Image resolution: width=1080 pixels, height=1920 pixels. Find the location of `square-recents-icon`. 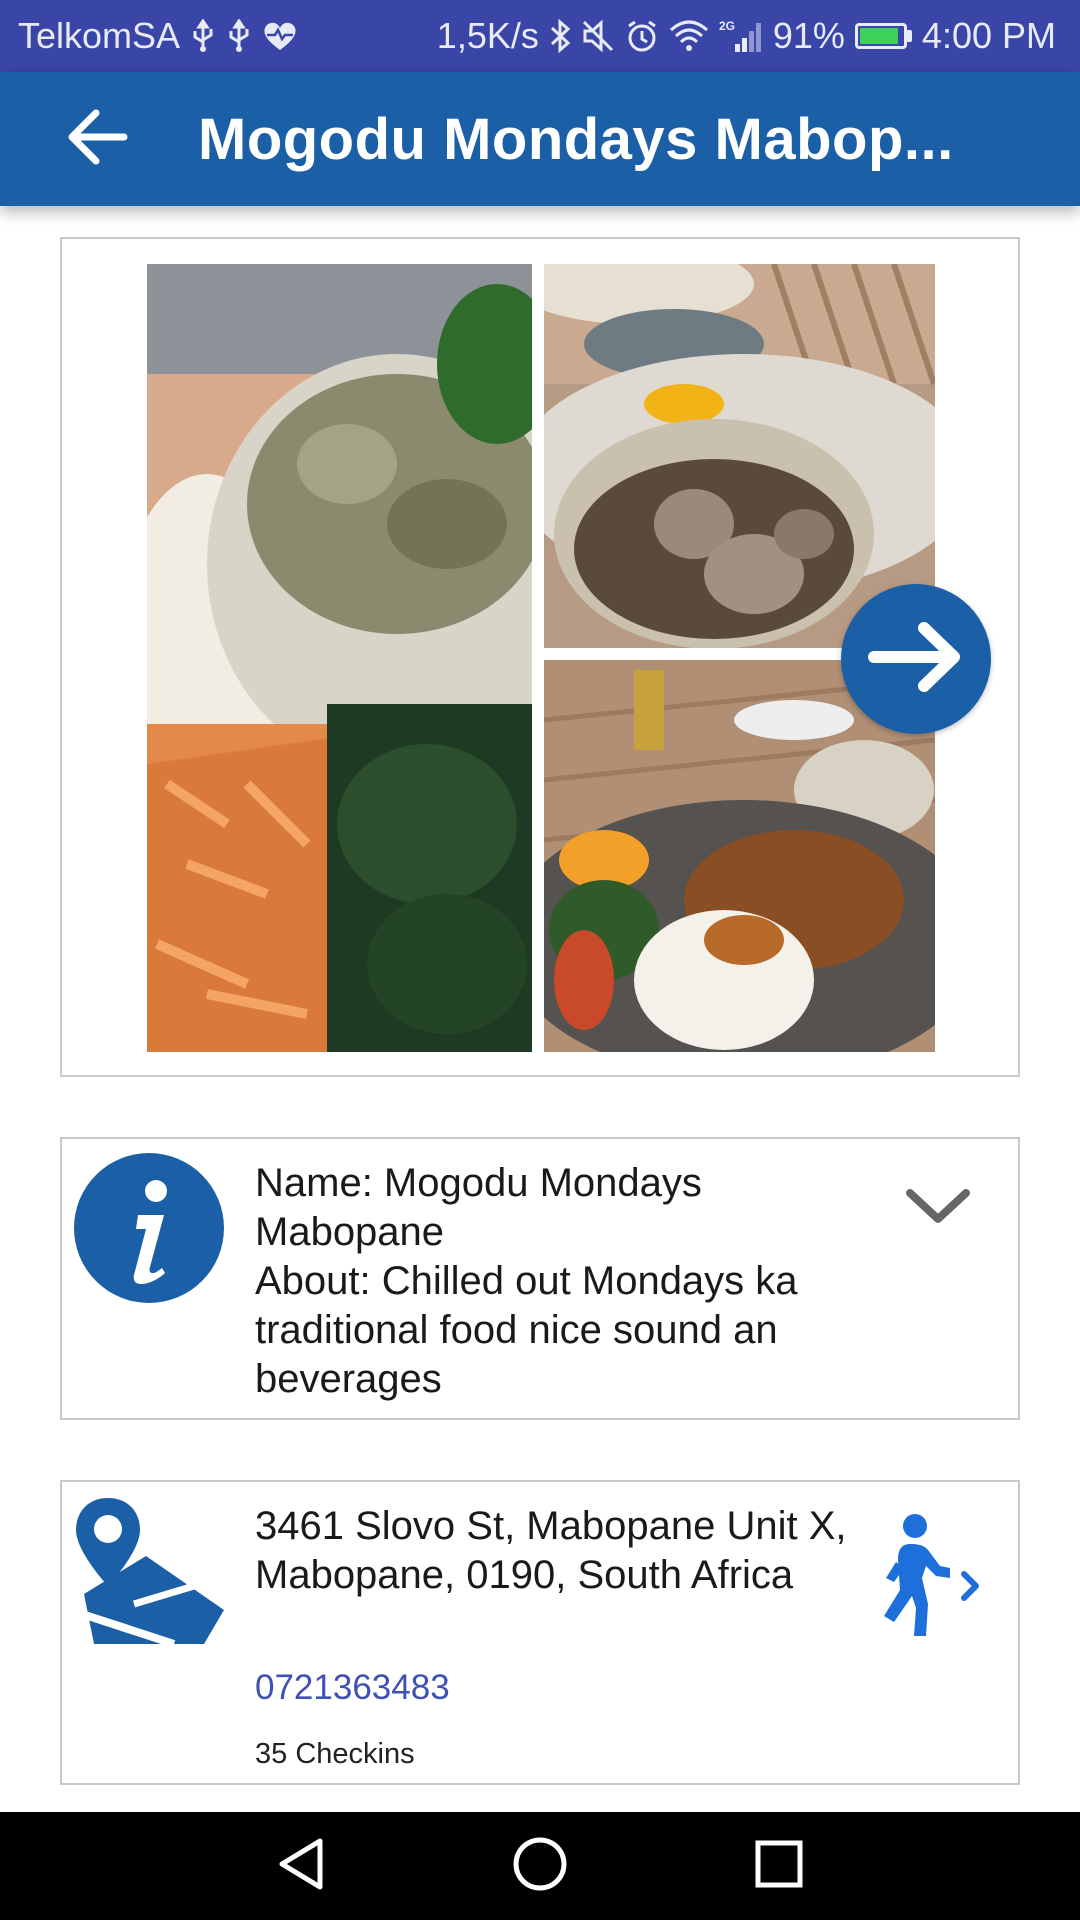

square-recents-icon is located at coordinates (779, 1866).